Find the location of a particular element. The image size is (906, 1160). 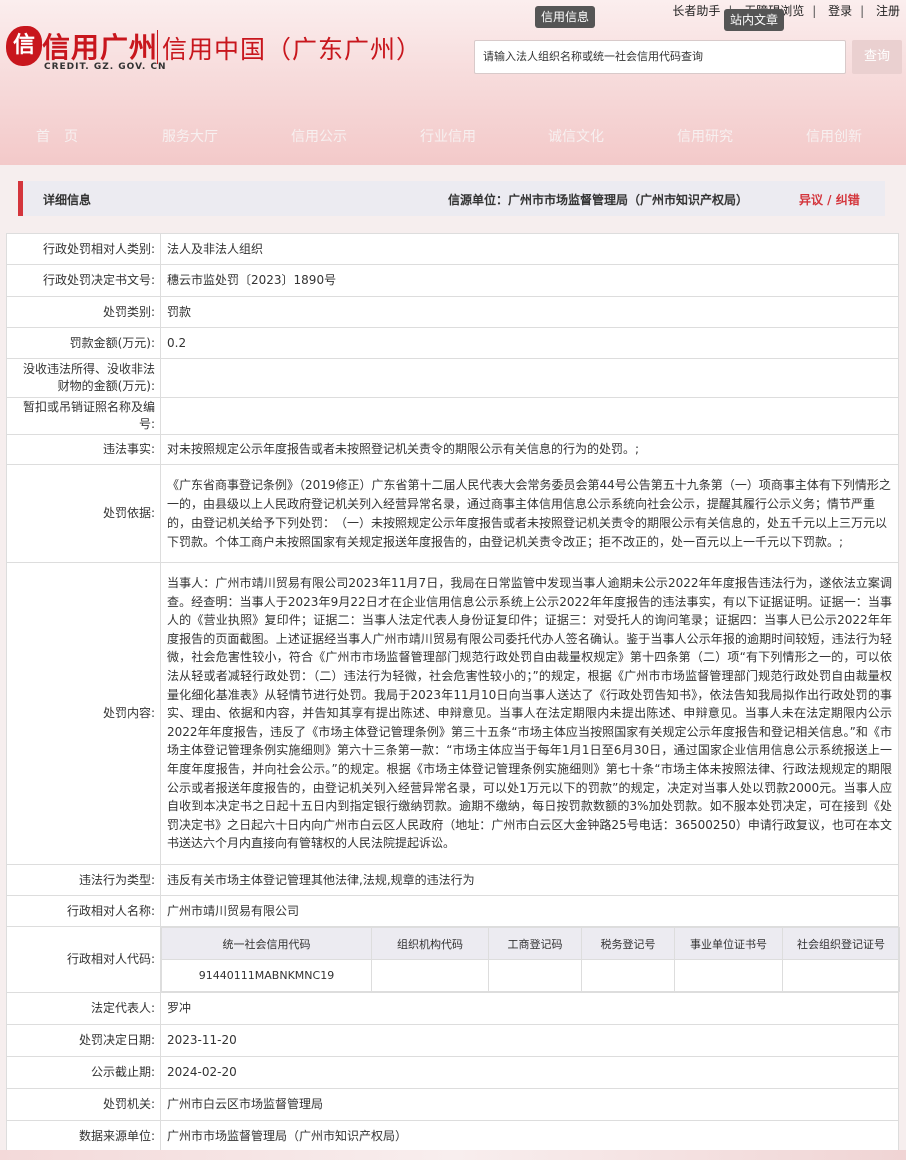

field-label: 处罚类别: is located at coordinates (83, 312).